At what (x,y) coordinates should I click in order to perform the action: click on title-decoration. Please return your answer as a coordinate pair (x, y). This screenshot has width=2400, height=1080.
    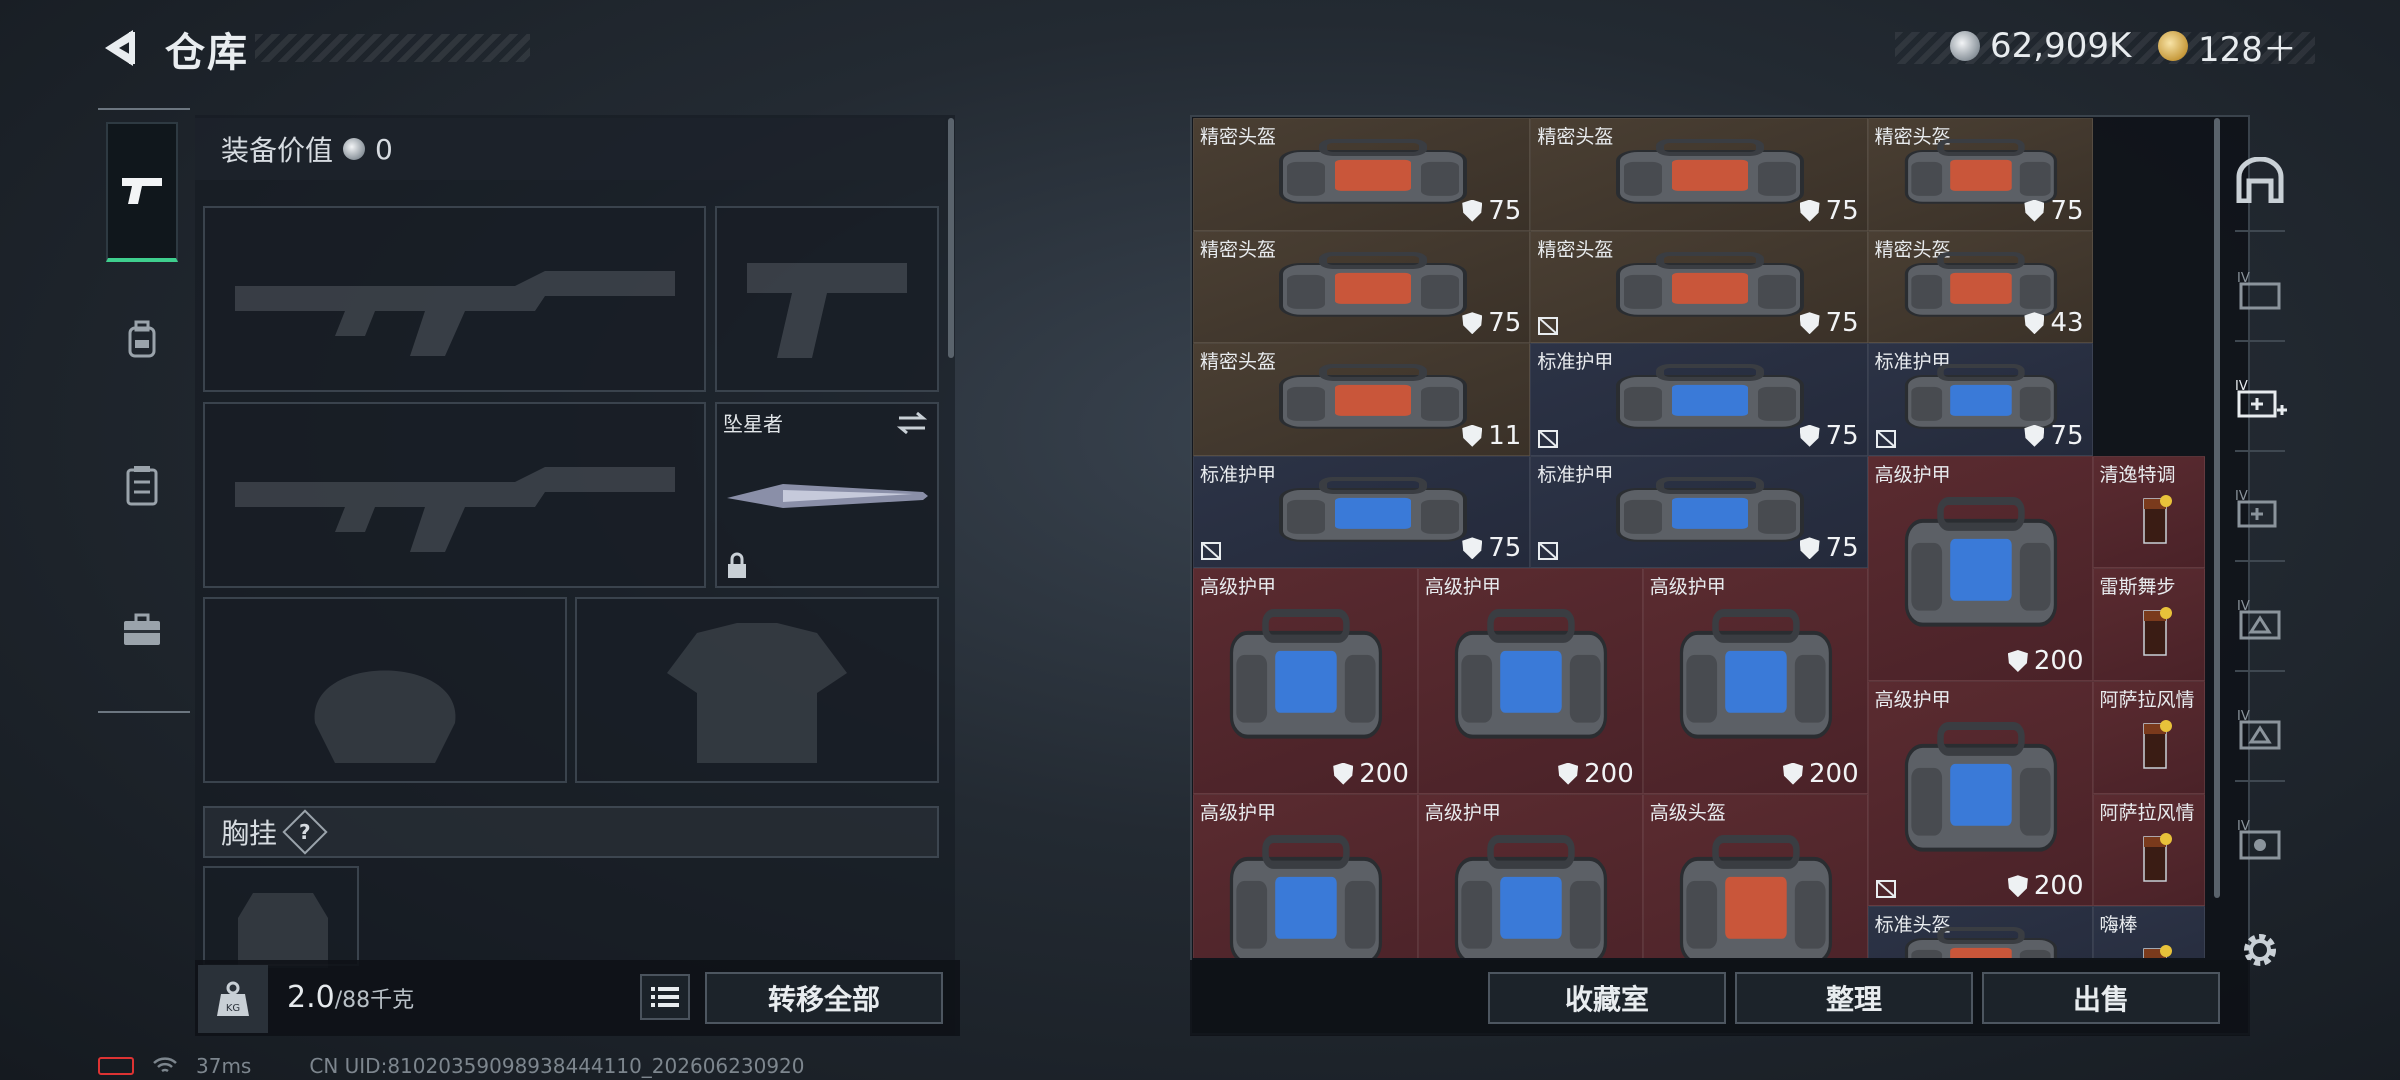
    Looking at the image, I should click on (392, 48).